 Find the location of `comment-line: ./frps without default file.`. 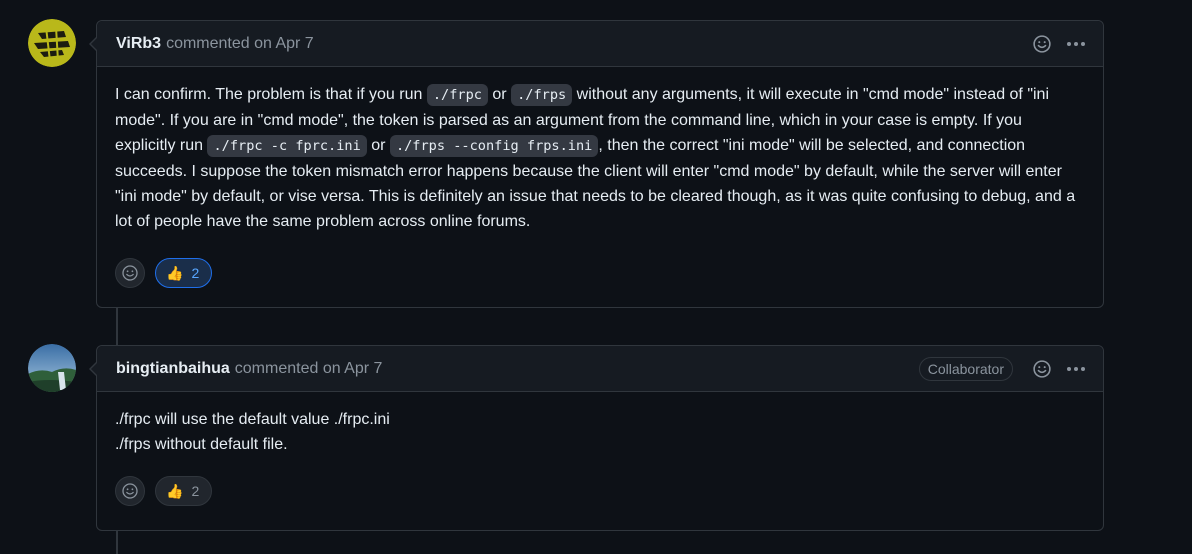

comment-line: ./frps without default file. is located at coordinates (201, 444).